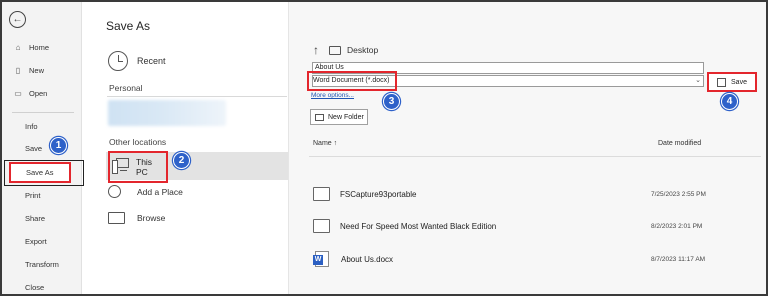 This screenshot has height=296, width=768. Describe the element at coordinates (391, 101) in the screenshot. I see `step-badge-3: 3` at that location.